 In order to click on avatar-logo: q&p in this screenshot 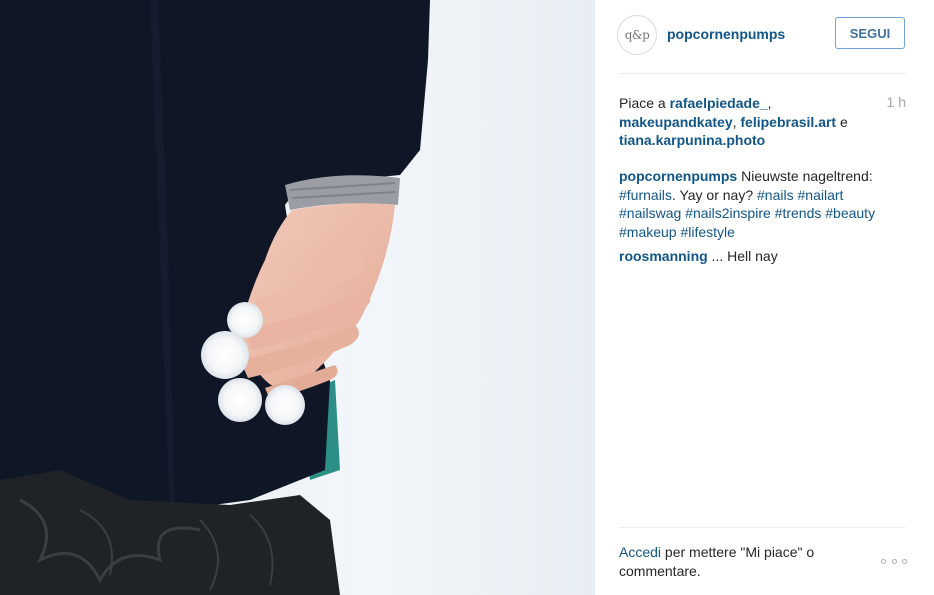, I will do `click(637, 35)`.